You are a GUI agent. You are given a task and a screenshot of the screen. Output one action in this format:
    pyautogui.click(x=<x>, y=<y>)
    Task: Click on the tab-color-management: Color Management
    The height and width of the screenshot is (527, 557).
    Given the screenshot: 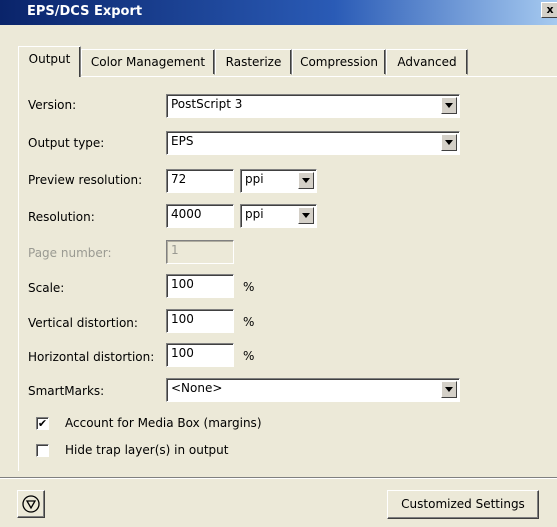 What is the action you would take?
    pyautogui.click(x=148, y=62)
    